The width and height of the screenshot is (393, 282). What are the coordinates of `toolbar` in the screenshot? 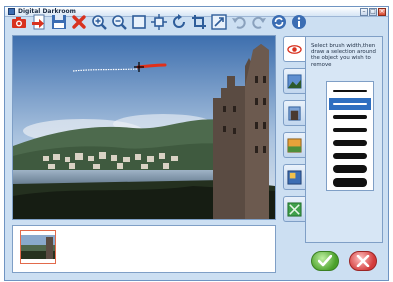 It's located at (159, 21).